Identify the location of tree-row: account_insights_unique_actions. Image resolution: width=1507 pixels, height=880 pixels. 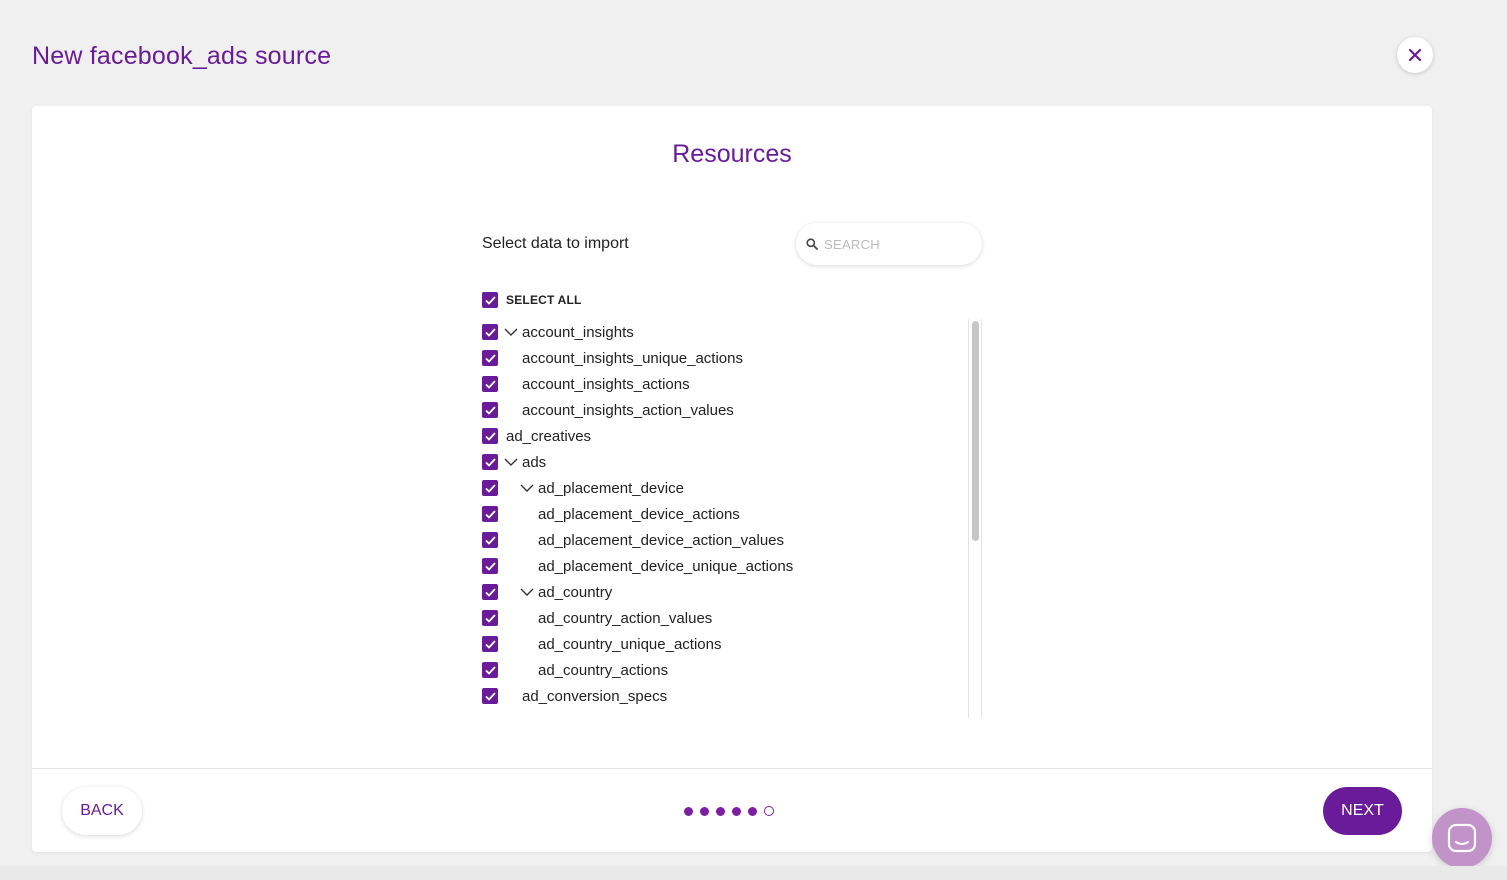
(722, 358).